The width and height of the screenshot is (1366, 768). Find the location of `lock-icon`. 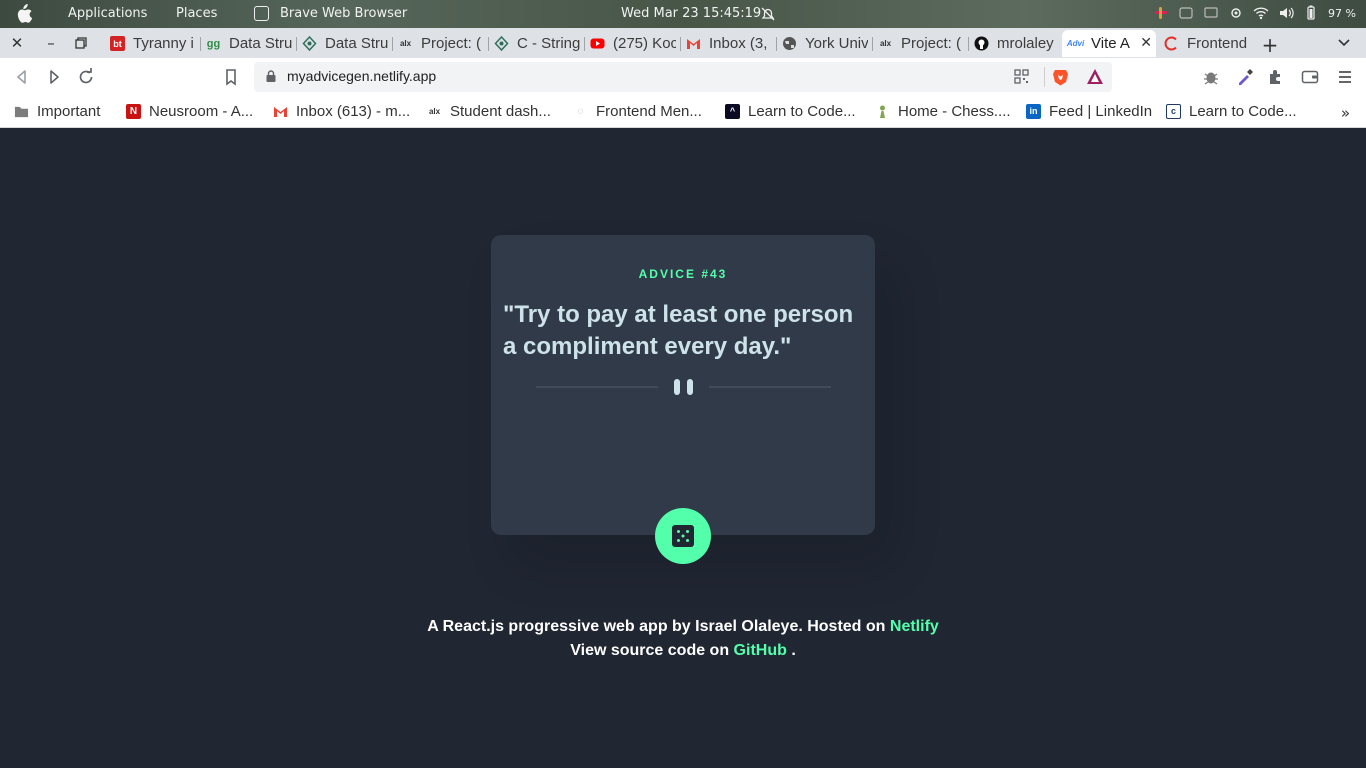

lock-icon is located at coordinates (271, 76).